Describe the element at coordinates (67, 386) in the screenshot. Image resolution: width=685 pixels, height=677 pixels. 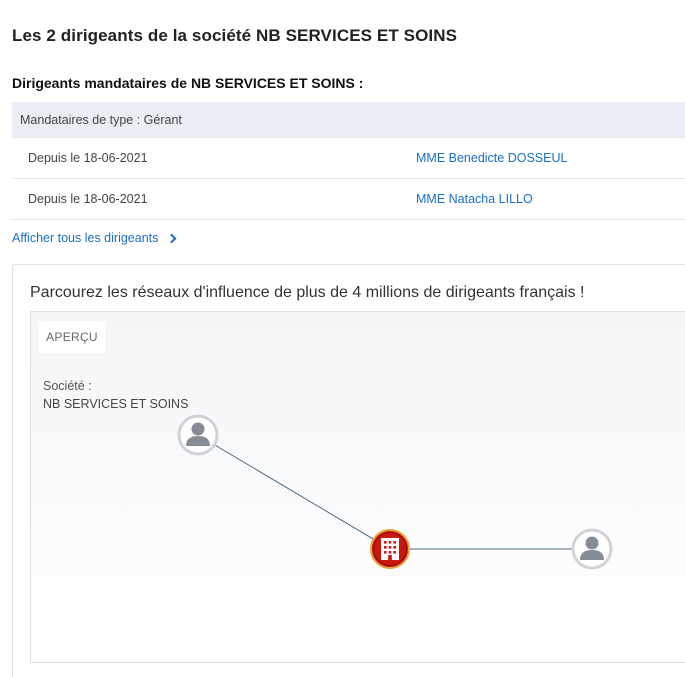
I see `company-label: Société :` at that location.